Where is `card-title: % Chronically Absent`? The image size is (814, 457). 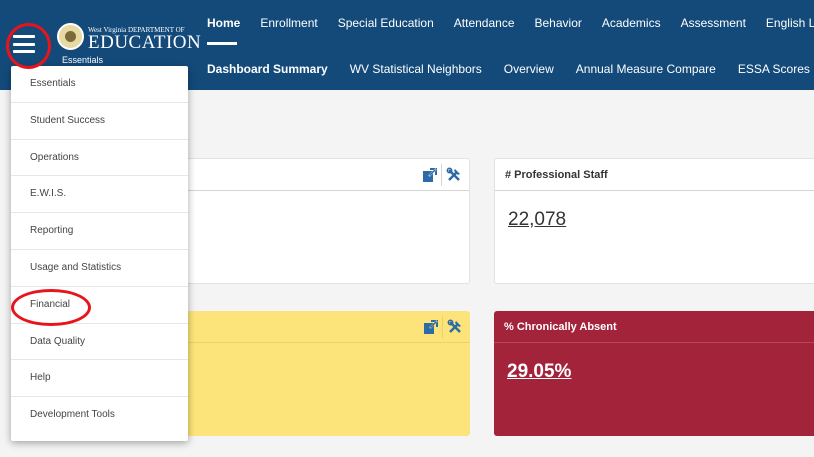
card-title: % Chronically Absent is located at coordinates (654, 327).